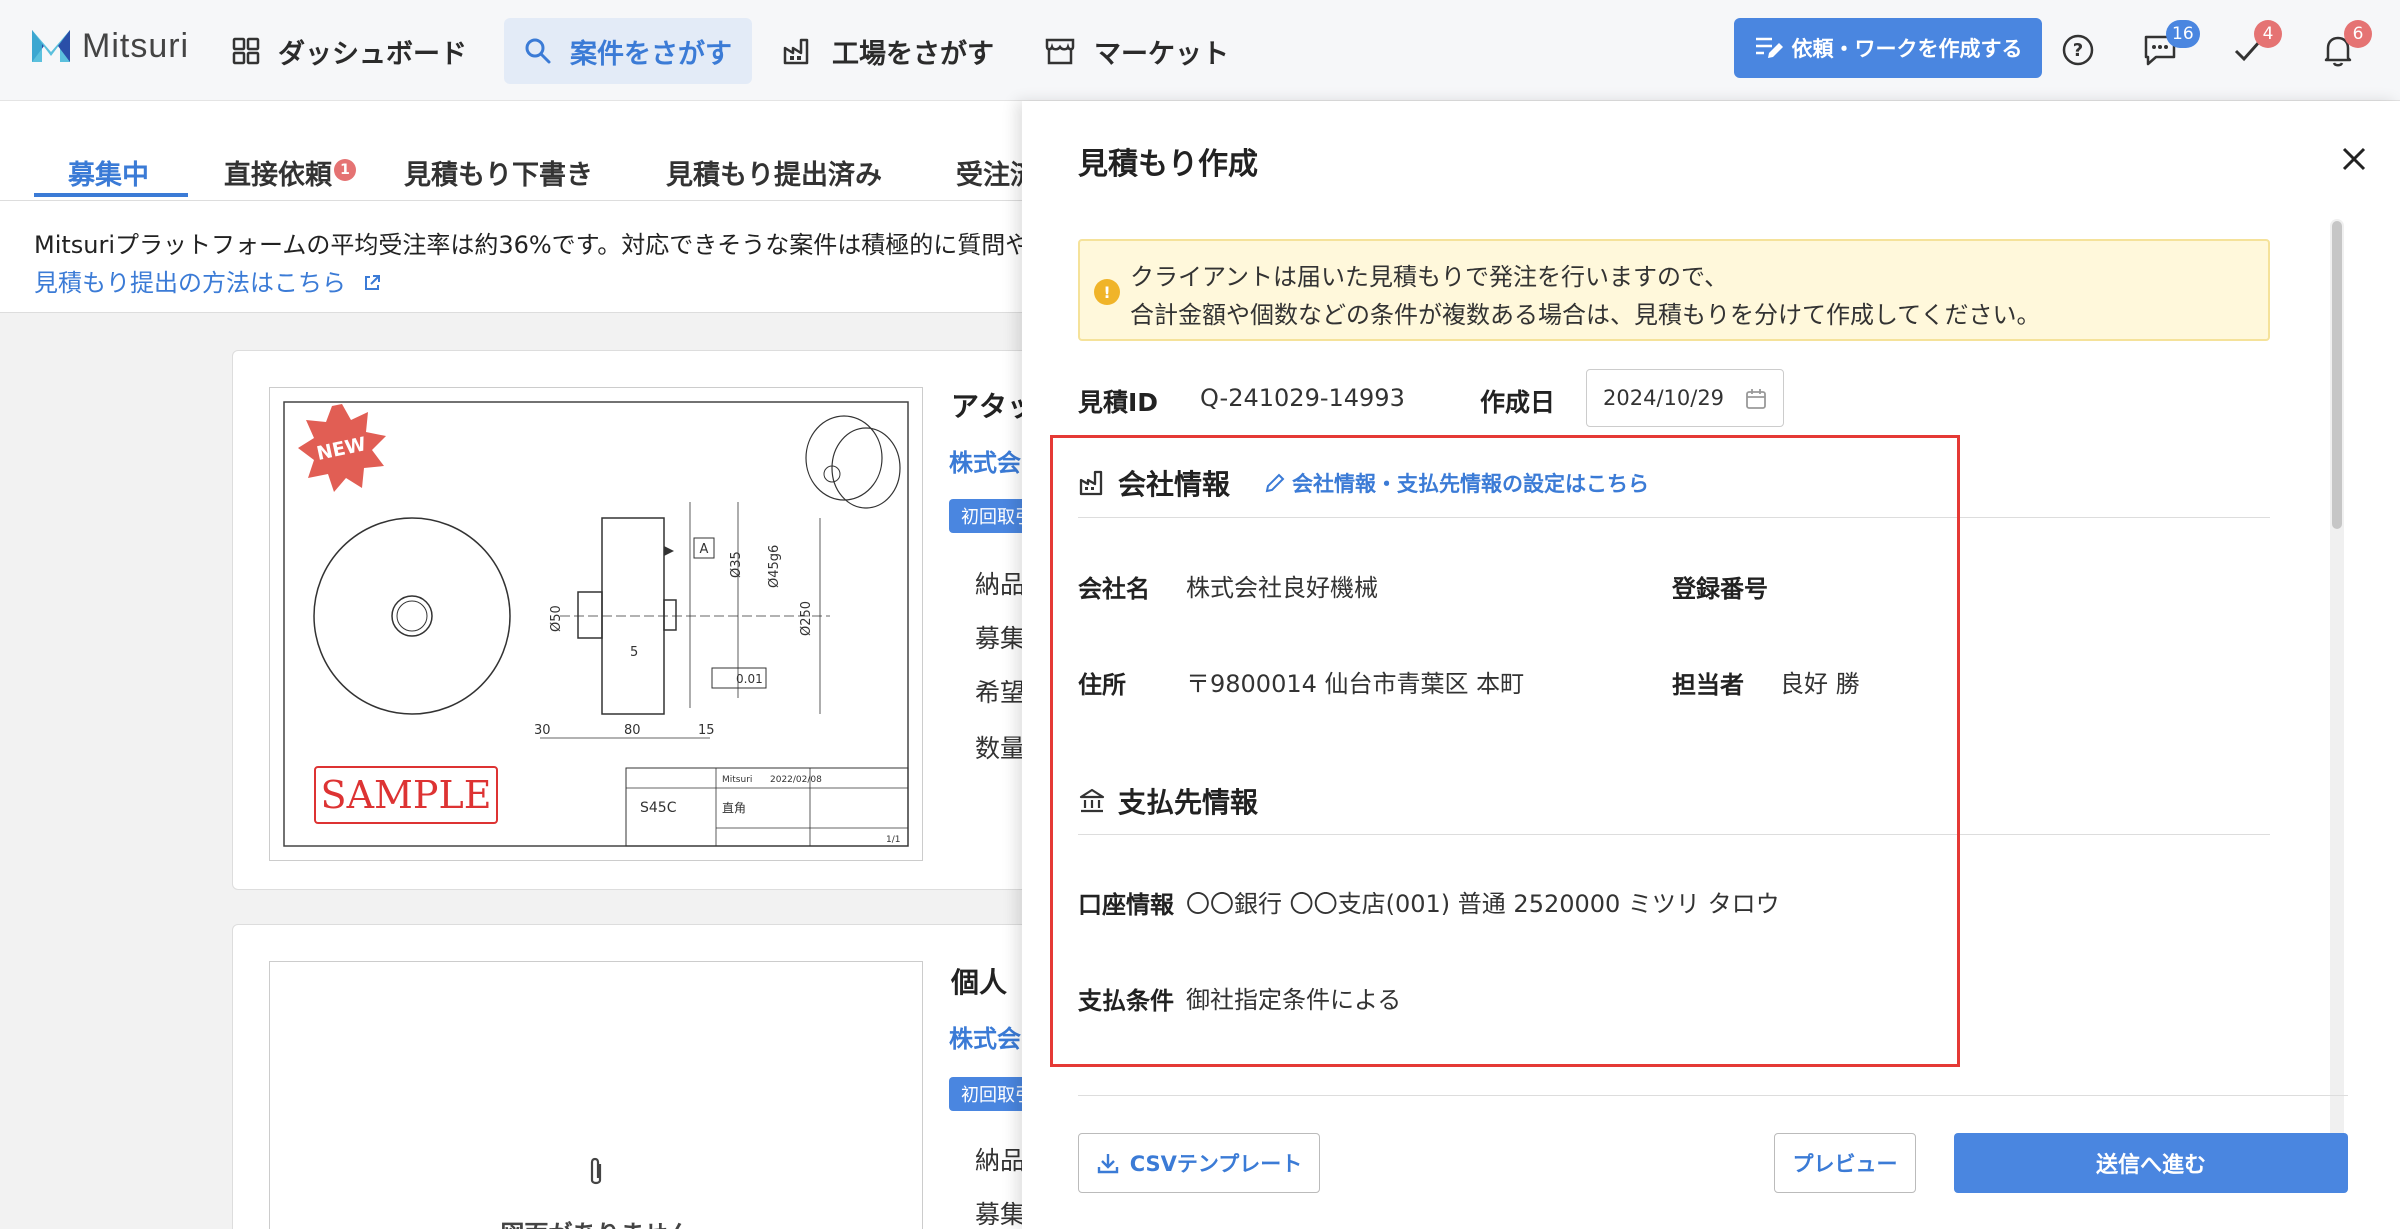  What do you see at coordinates (520, 151) in the screenshot?
I see `project-tabs: 募集中 直接依頼 1 見積もり下書き 見積もり提出済み 受注済` at bounding box center [520, 151].